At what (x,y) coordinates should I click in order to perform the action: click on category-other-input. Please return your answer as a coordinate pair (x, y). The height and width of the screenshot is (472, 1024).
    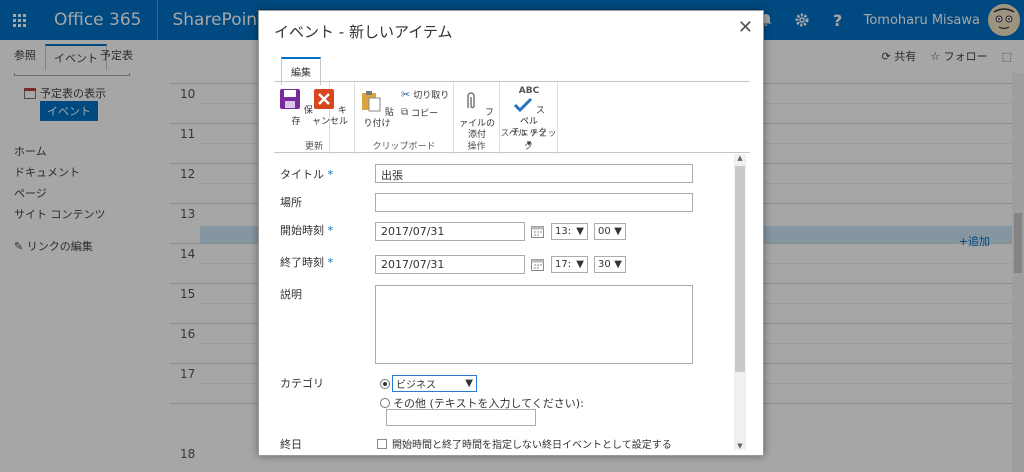
    Looking at the image, I should click on (461, 417).